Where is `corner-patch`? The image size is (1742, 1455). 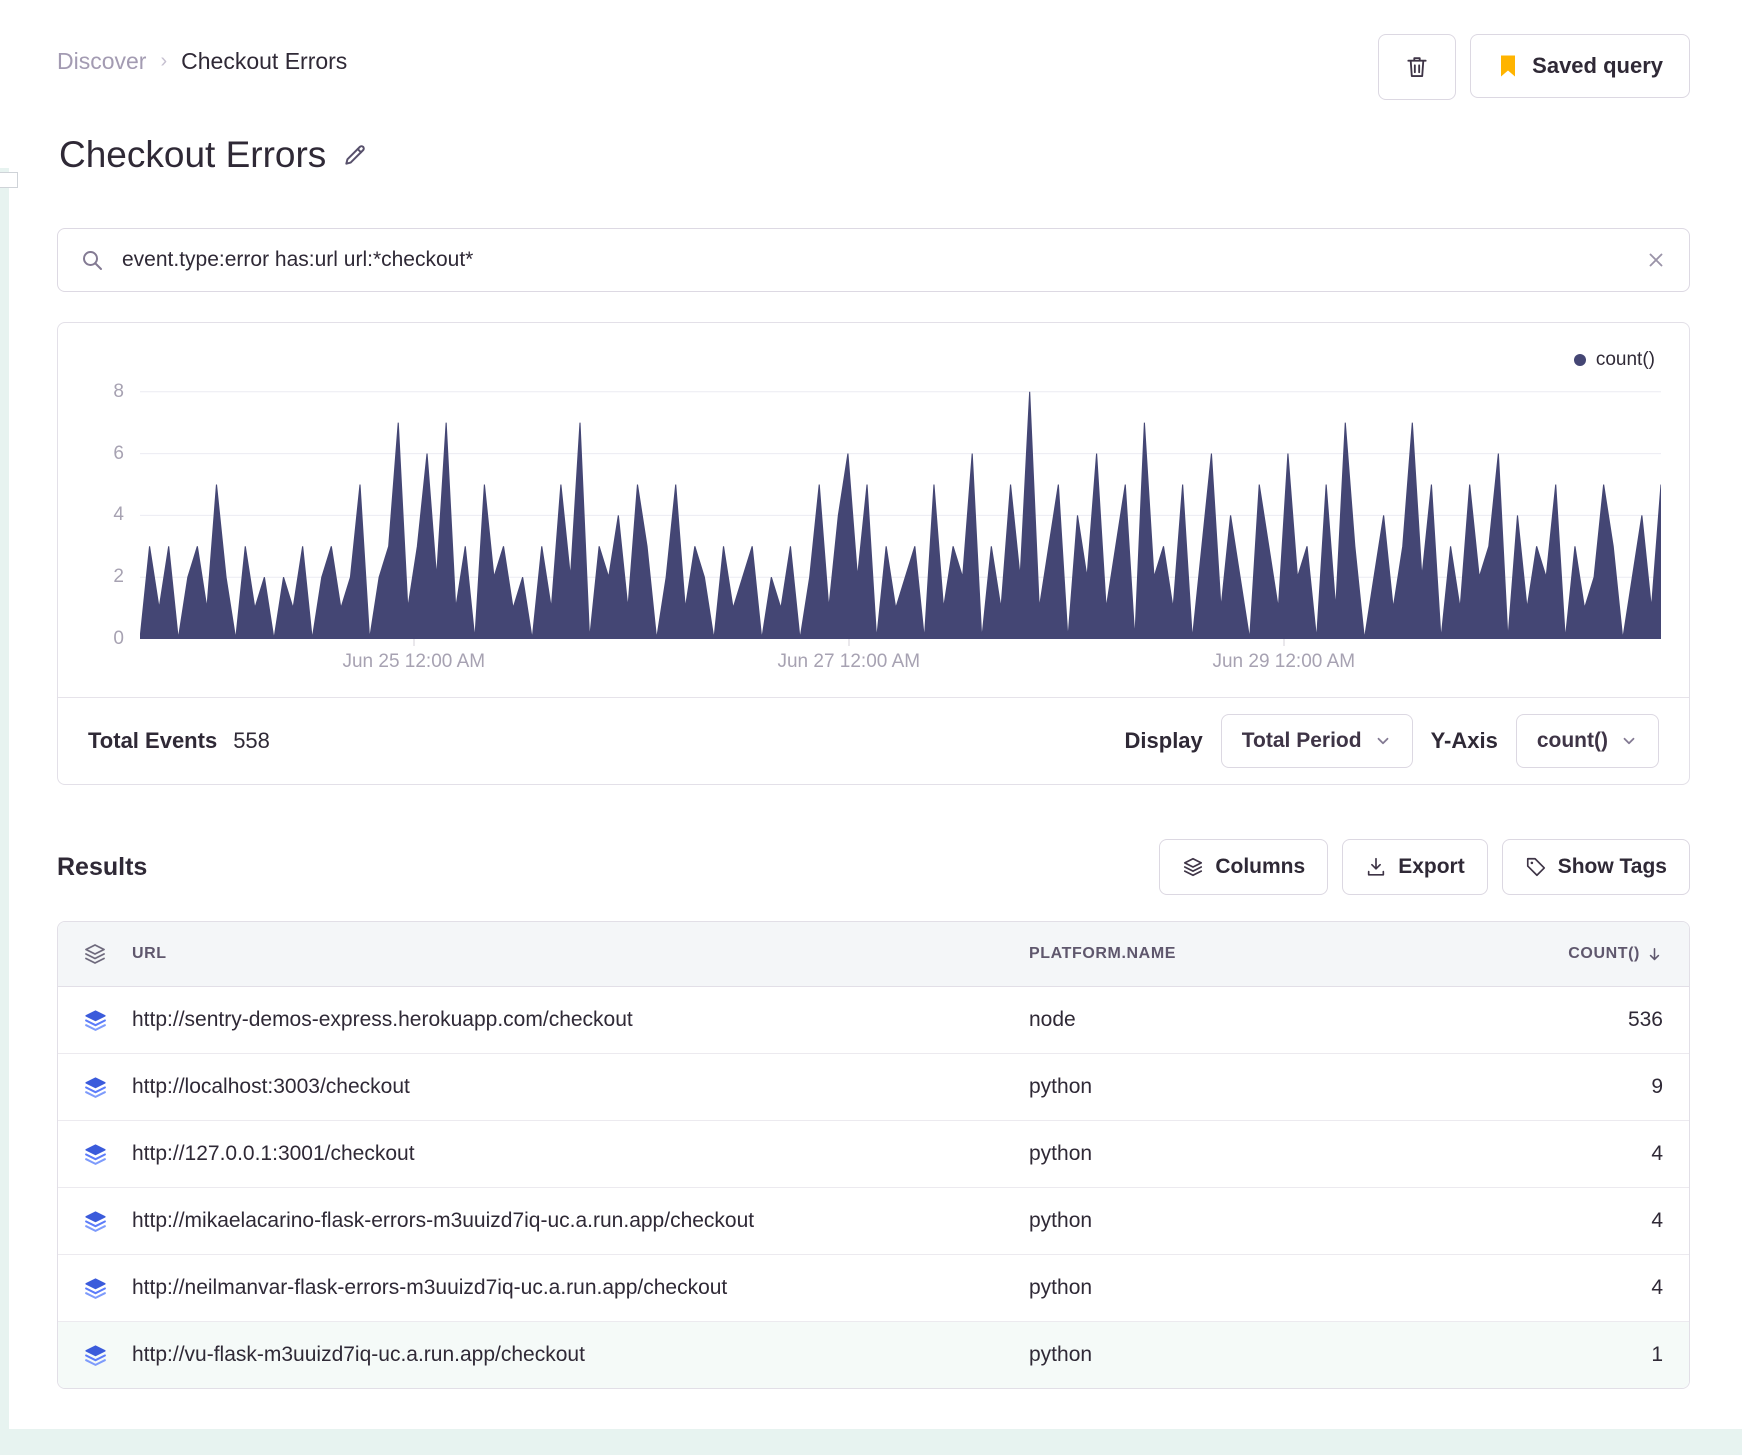 corner-patch is located at coordinates (4, 84).